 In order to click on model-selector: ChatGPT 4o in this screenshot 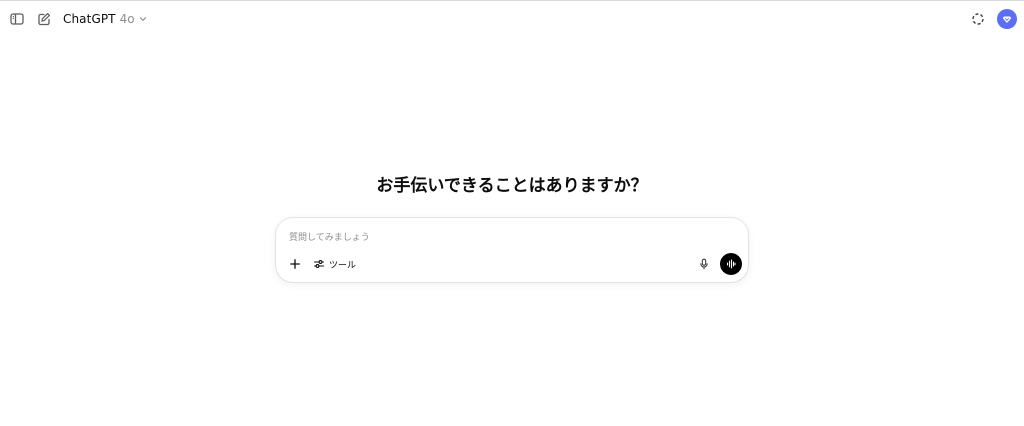, I will do `click(105, 19)`.